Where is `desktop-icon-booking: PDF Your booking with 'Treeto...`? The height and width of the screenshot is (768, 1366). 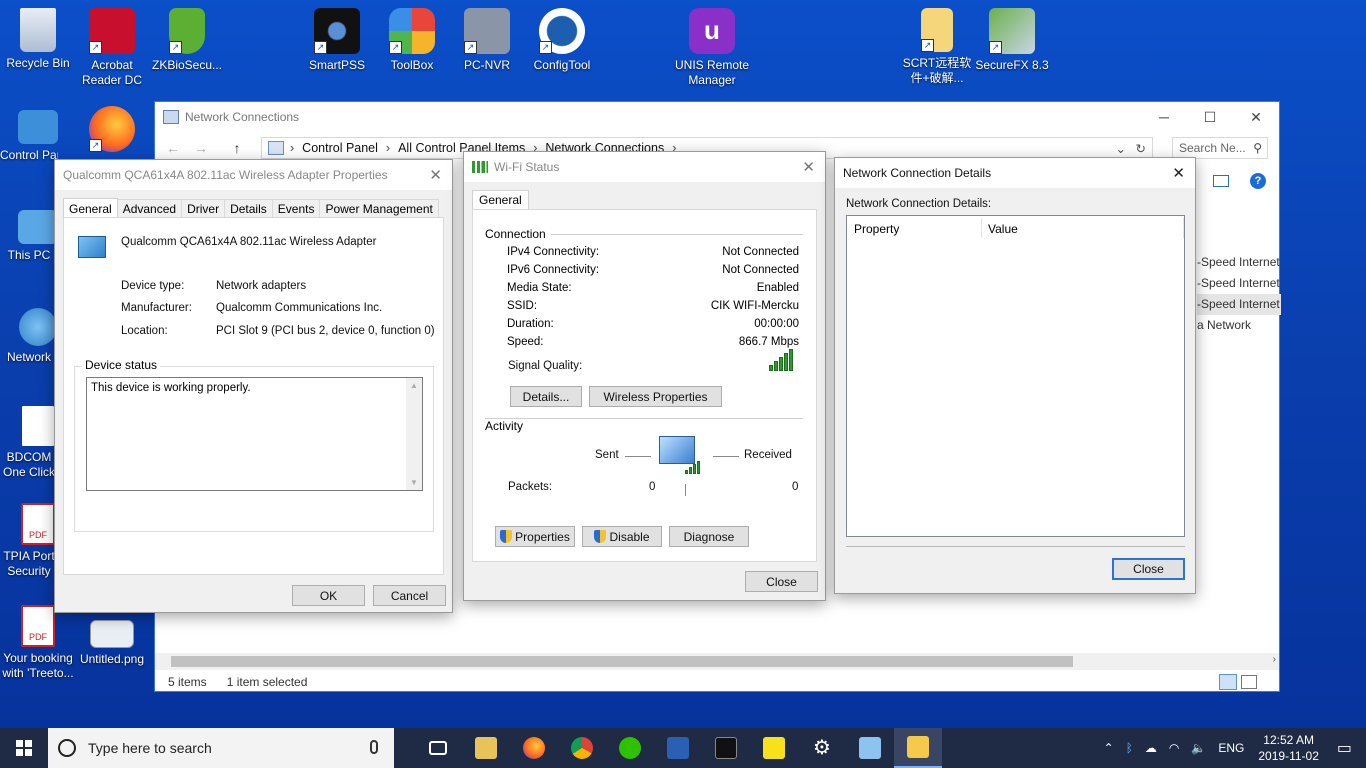
desktop-icon-booking: PDF Your booking with 'Treeto... is located at coordinates (38, 643).